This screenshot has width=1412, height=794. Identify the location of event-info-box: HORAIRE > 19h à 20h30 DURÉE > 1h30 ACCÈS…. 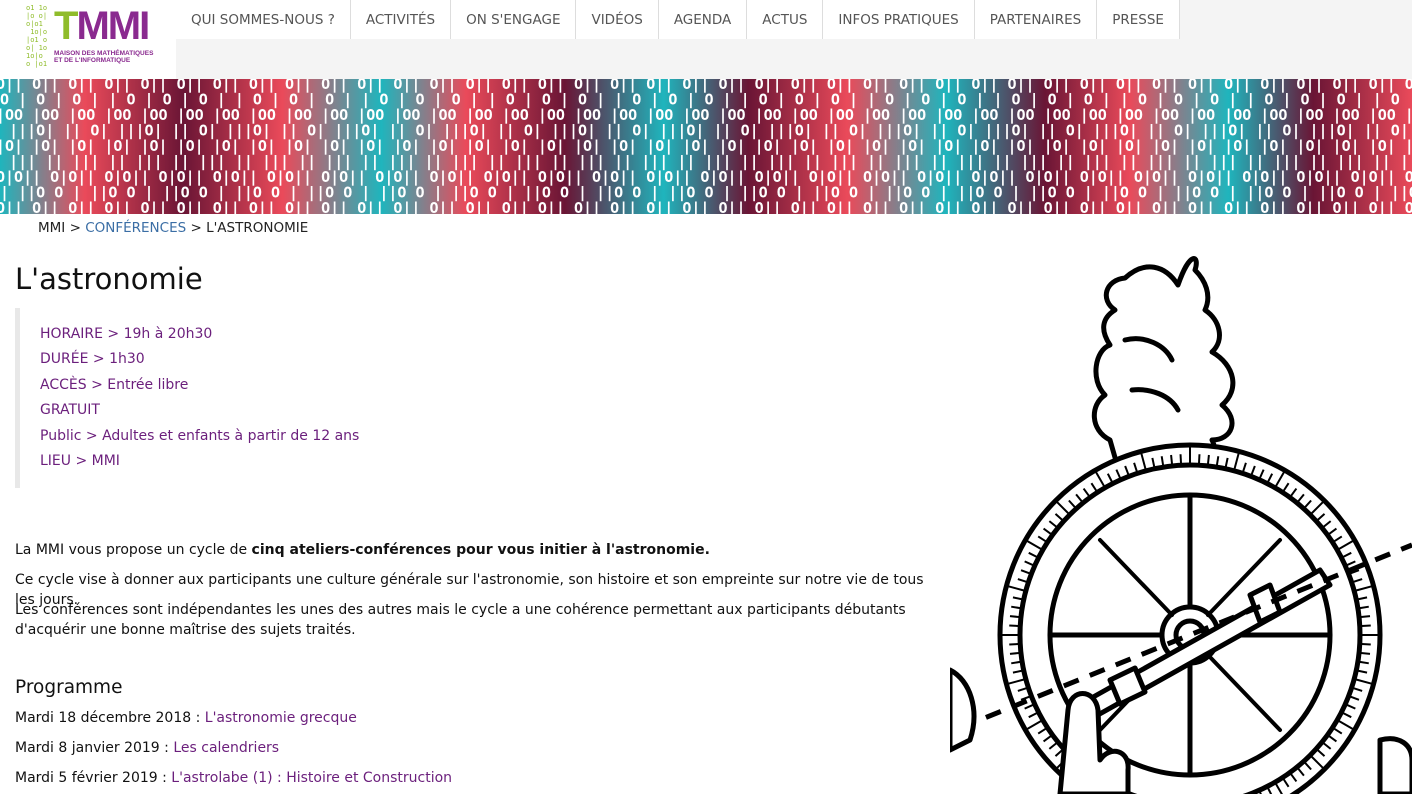
(240, 398).